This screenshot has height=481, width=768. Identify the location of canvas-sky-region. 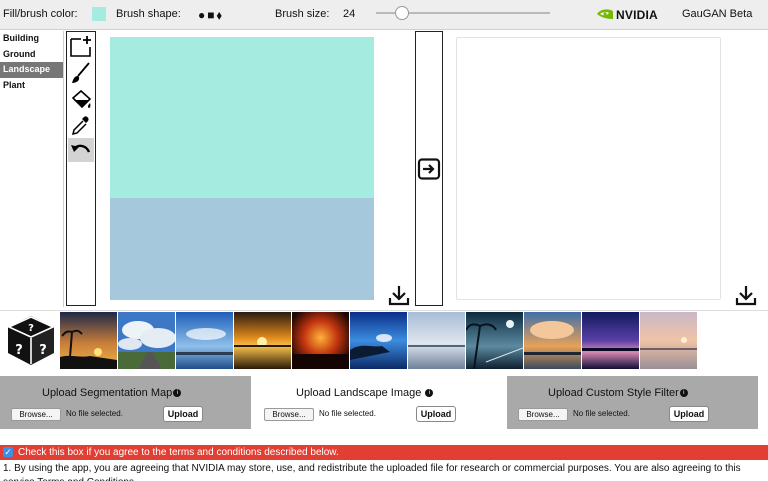
(242, 117).